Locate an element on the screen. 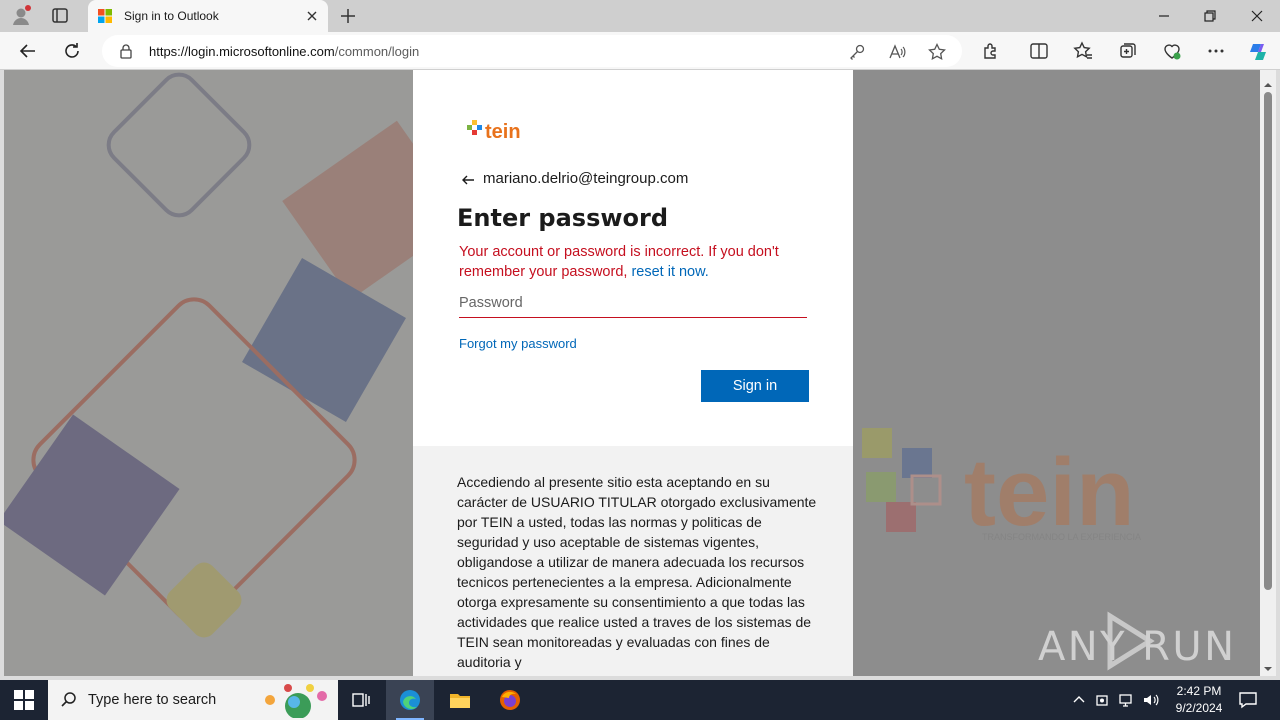 The height and width of the screenshot is (720, 1280). browser-tab-strip: Sign in to Outlook is located at coordinates (640, 16).